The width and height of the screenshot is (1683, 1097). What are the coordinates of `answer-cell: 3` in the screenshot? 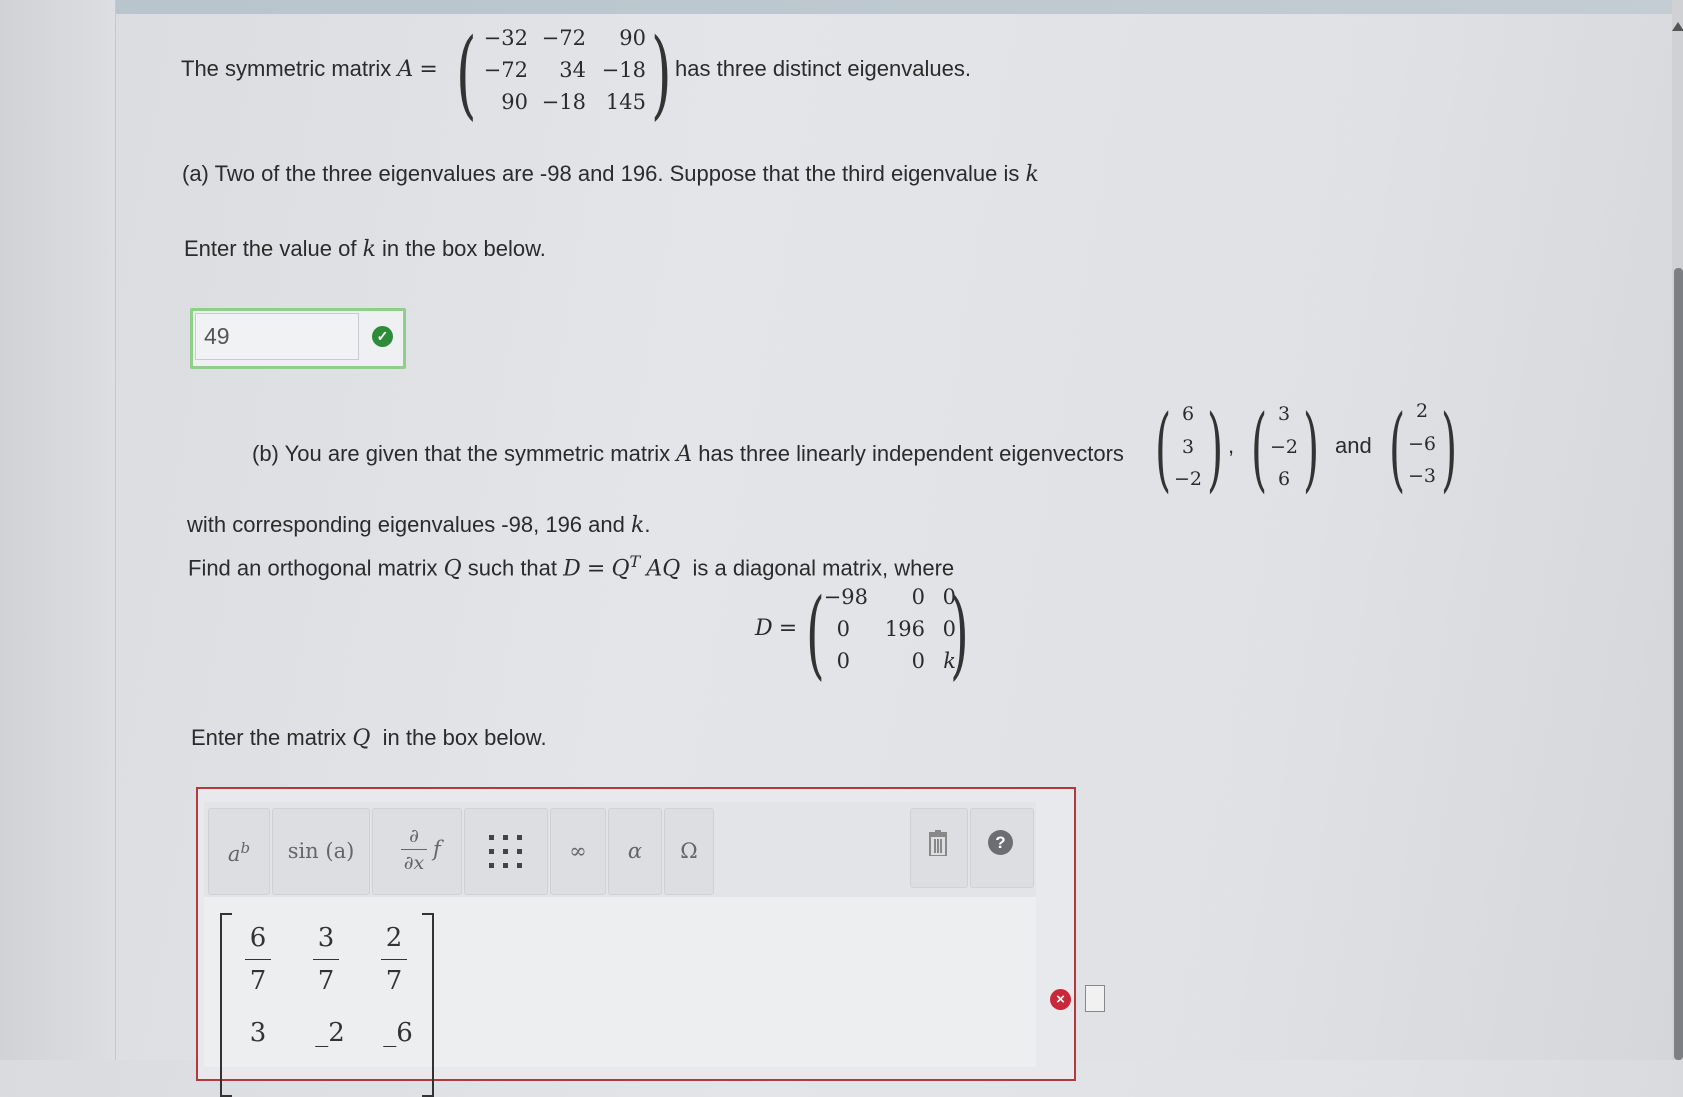 It's located at (258, 1033).